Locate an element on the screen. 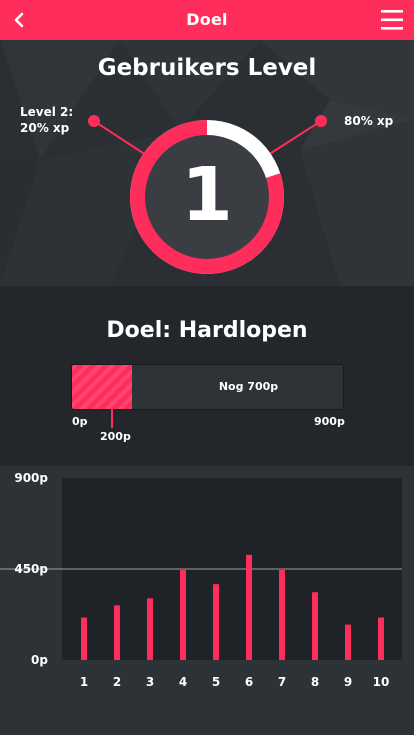  goal-progress-fill is located at coordinates (102, 387).